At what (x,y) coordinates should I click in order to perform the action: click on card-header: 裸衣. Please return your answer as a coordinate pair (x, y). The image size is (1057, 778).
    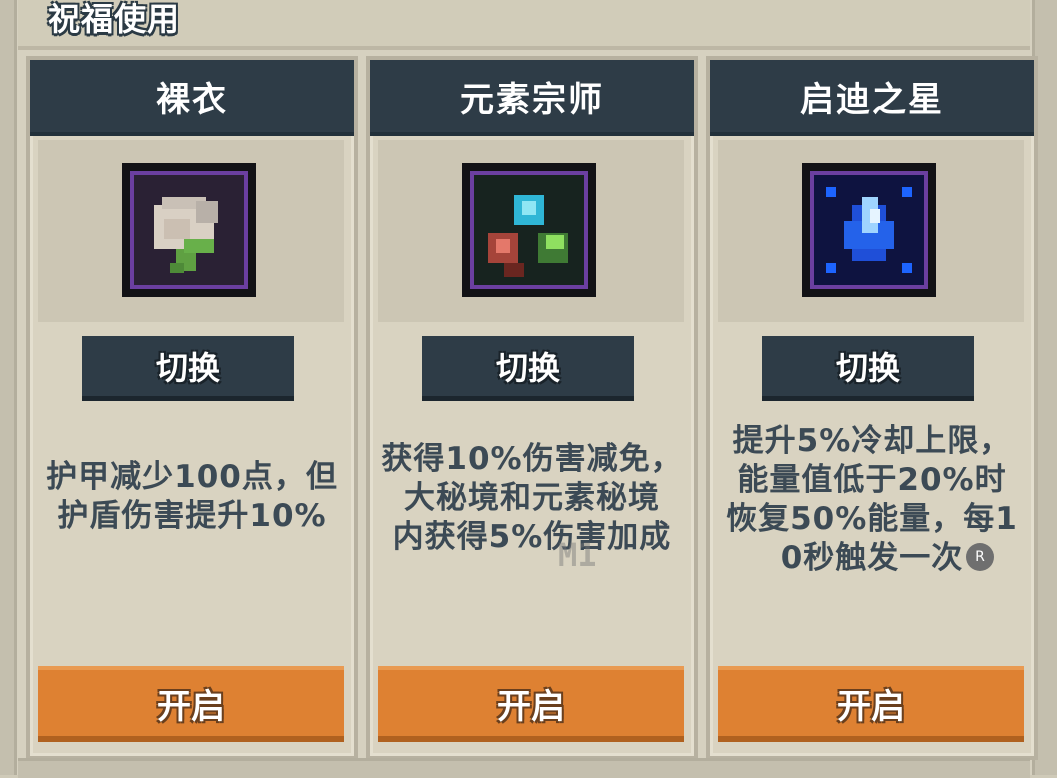
    Looking at the image, I should click on (192, 98).